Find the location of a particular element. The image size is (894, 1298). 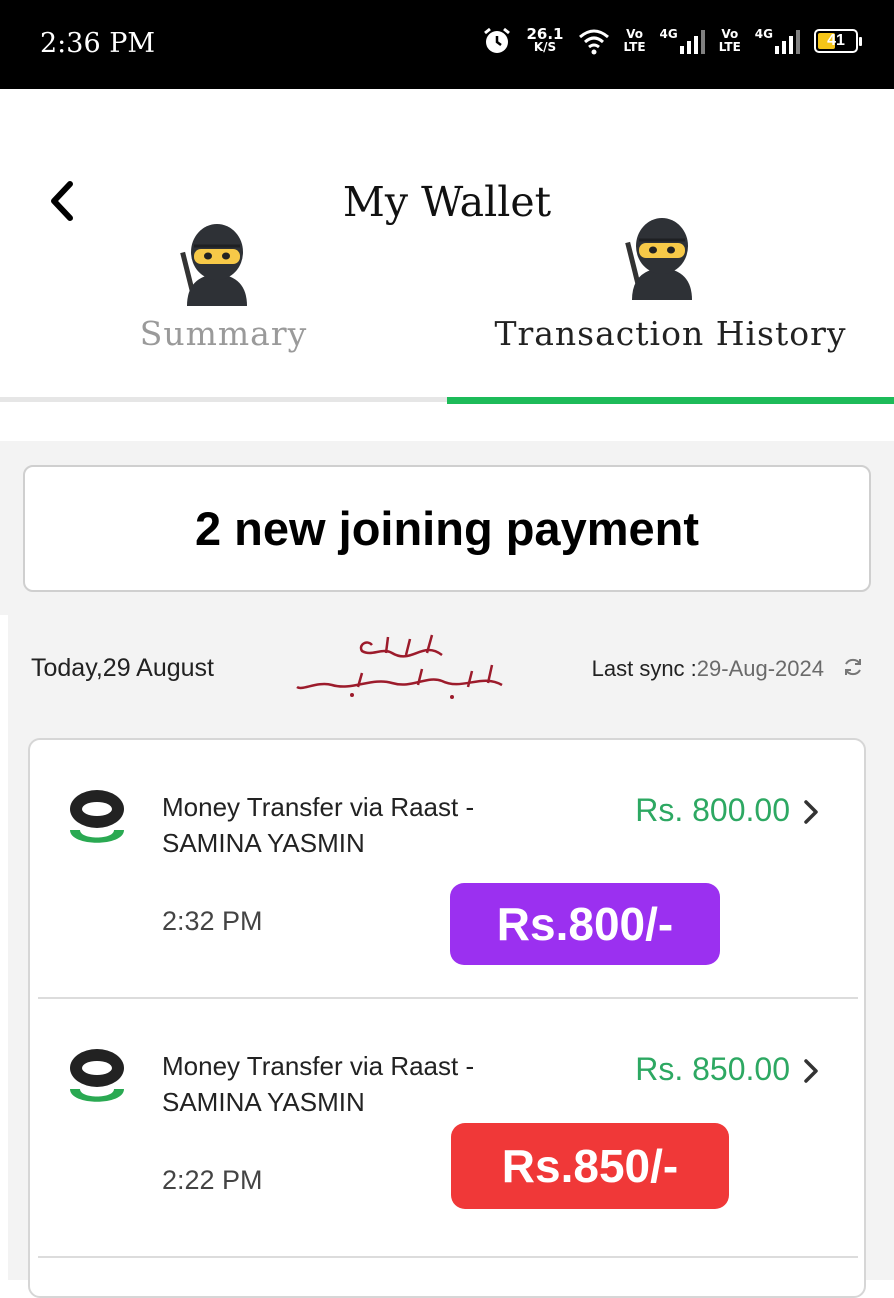

urdu-handwriting-stamp is located at coordinates (399, 666).